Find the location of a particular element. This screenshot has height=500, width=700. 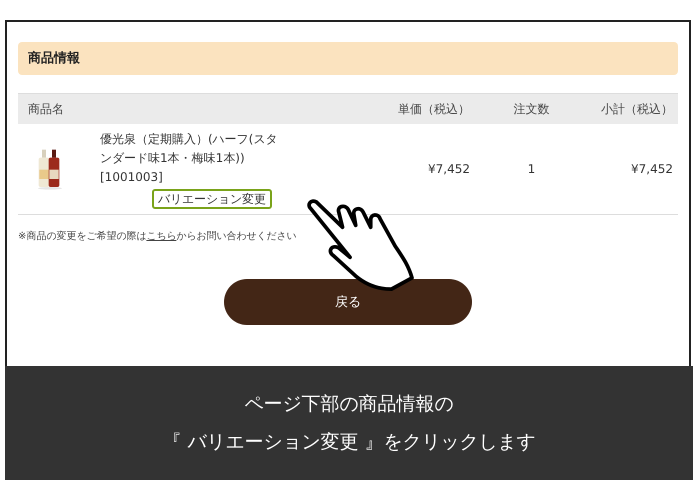

variation-change-button: バリエーション変更 is located at coordinates (212, 198).